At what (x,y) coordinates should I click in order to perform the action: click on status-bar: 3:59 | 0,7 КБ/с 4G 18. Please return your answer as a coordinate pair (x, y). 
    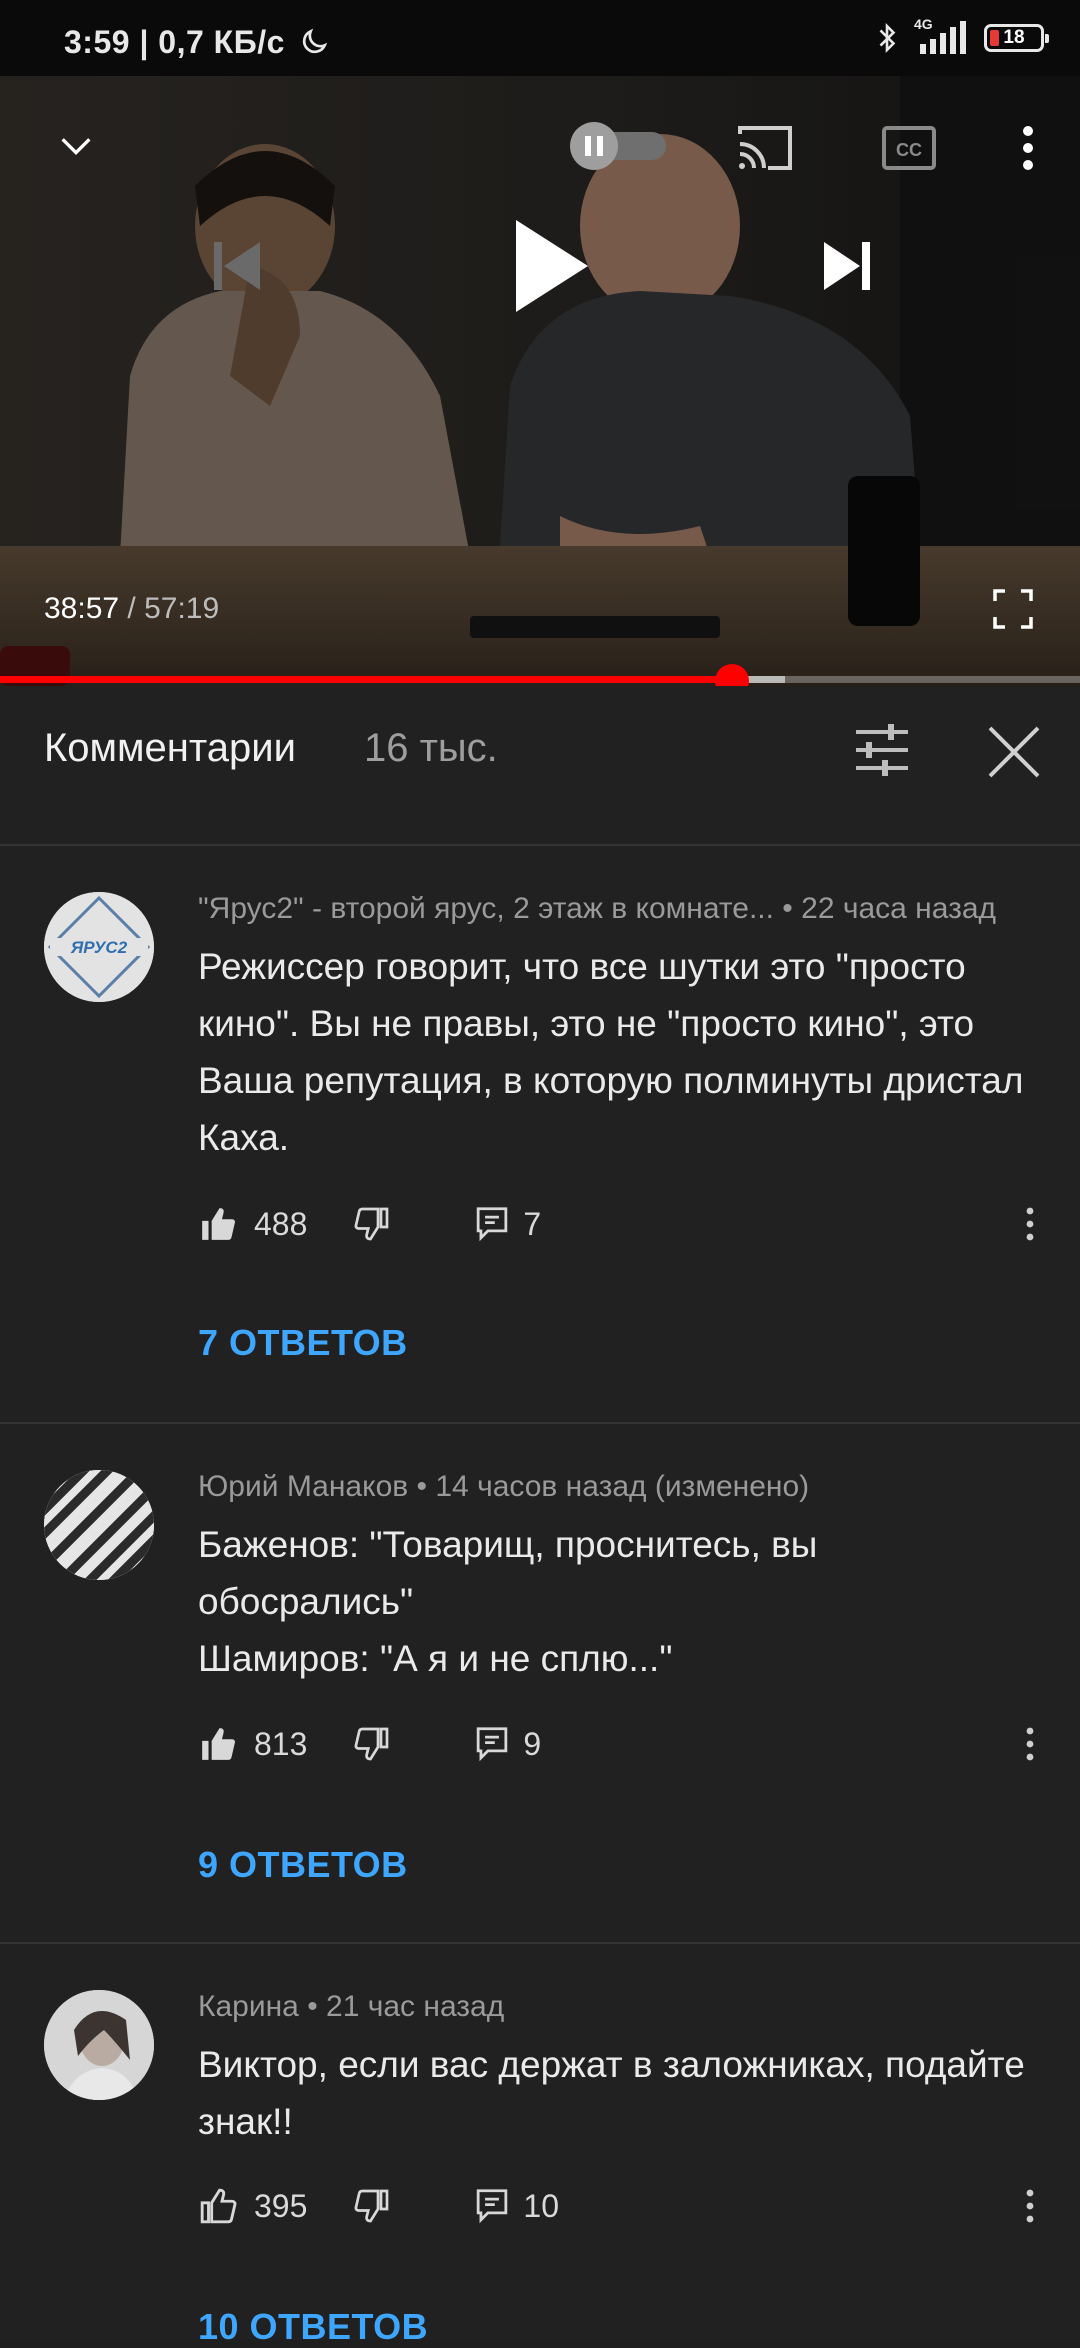
    Looking at the image, I should click on (540, 38).